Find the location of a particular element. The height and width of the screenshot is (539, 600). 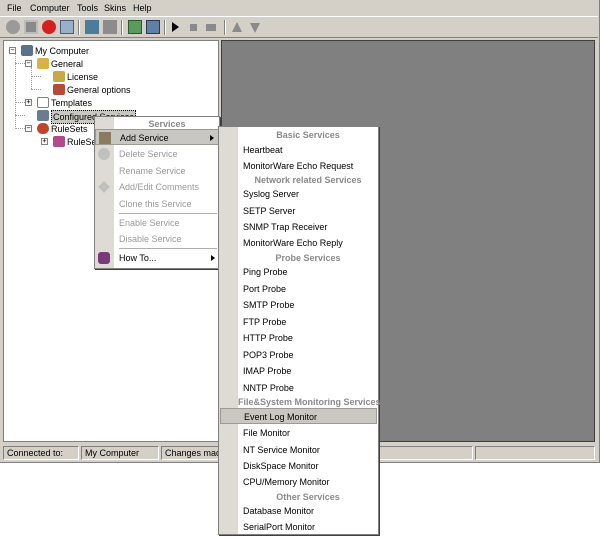

up-arrow-icon is located at coordinates (237, 27).